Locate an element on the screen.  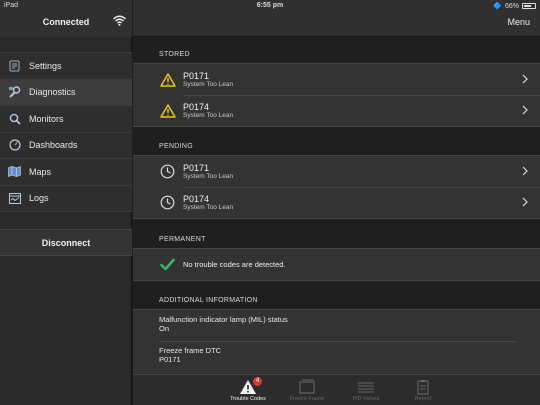
sidebar-item-diagnostics: Diagnostics is located at coordinates (66, 92).